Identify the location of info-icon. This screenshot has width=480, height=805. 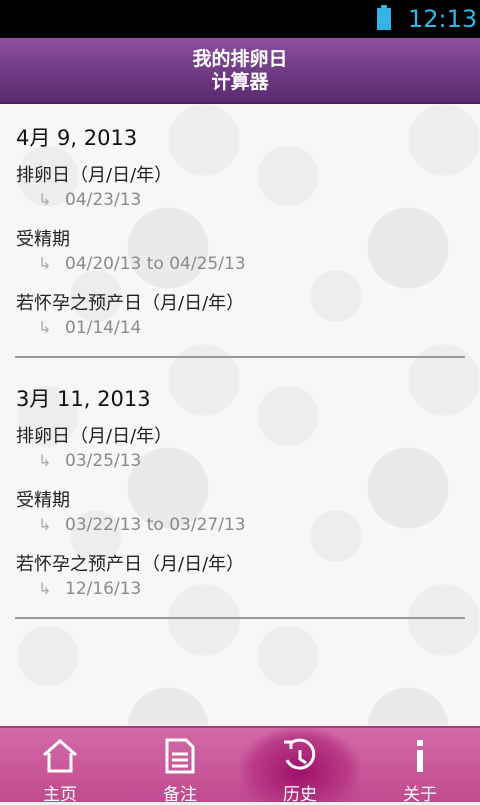
(420, 756).